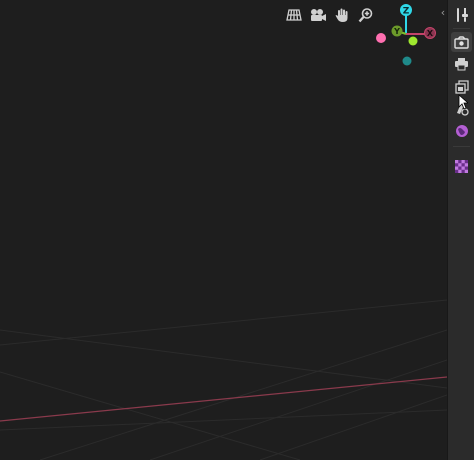 Image resolution: width=474 pixels, height=460 pixels. Describe the element at coordinates (381, 38) in the screenshot. I see `neg-x-axis-handle` at that location.